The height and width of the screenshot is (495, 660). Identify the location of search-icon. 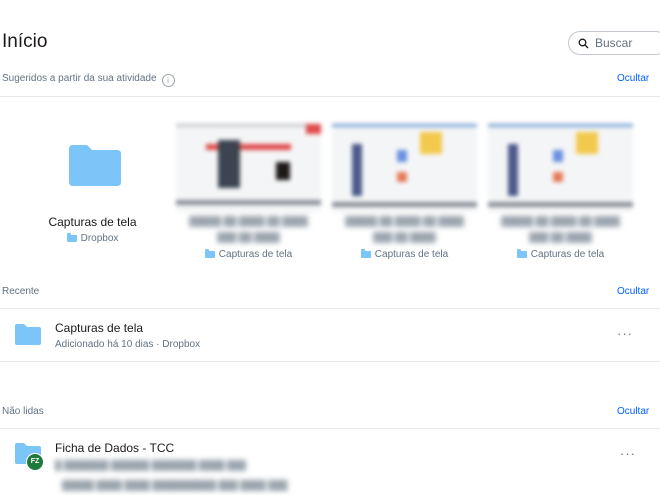
(583, 43).